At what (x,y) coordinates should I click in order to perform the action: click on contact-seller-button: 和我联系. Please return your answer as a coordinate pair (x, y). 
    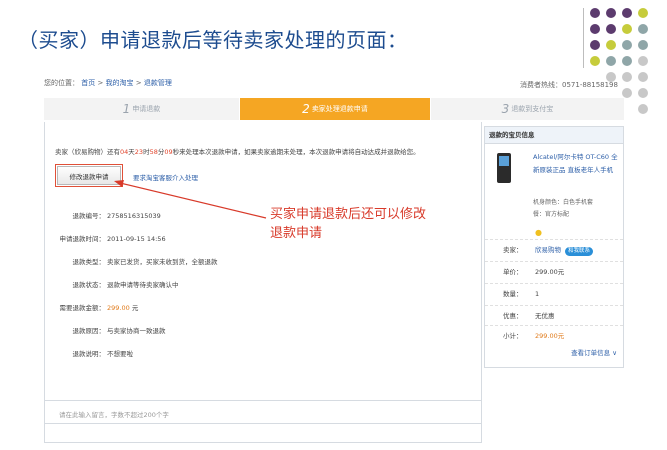
    Looking at the image, I should click on (579, 251).